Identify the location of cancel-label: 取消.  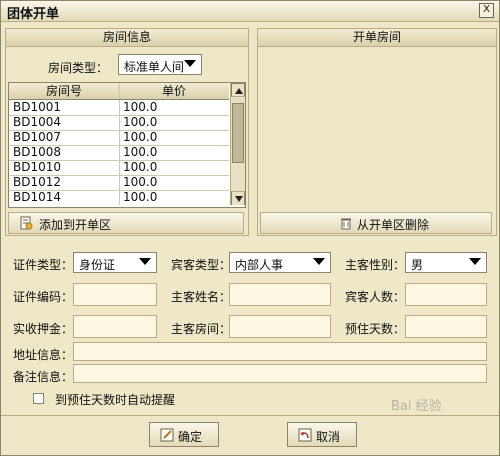
(328, 437).